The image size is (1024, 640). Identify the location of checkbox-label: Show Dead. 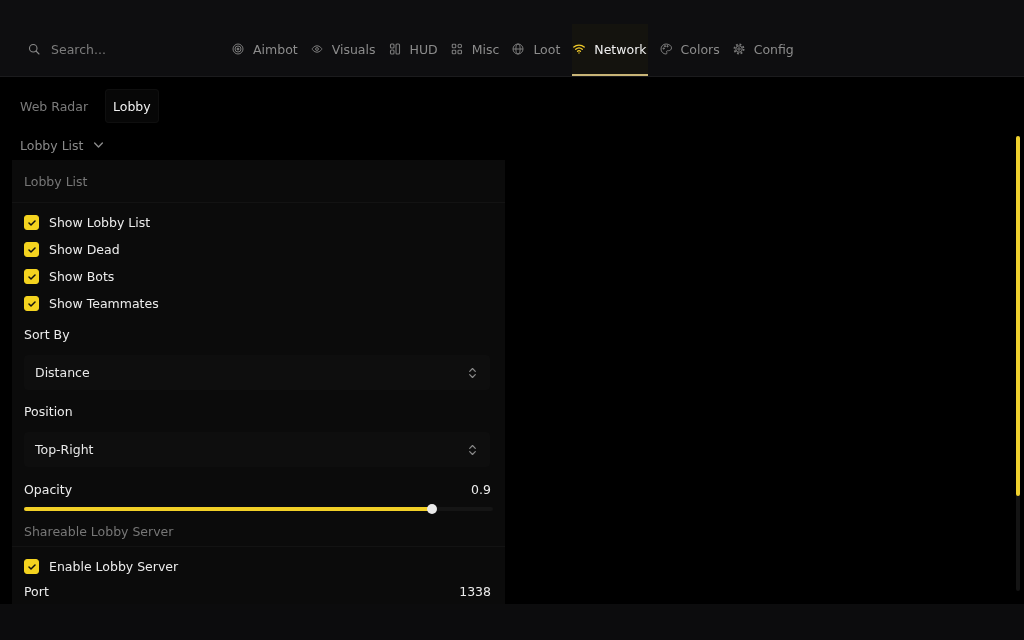
(84, 249).